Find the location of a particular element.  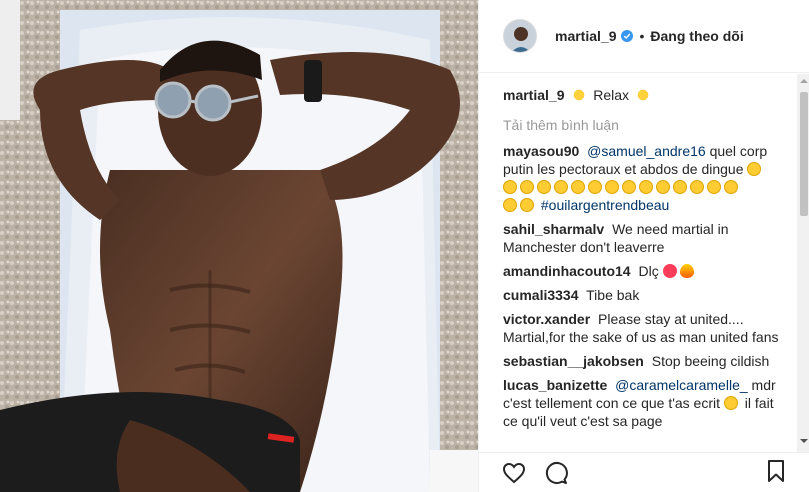

comment-text: Dlç is located at coordinates (648, 271).